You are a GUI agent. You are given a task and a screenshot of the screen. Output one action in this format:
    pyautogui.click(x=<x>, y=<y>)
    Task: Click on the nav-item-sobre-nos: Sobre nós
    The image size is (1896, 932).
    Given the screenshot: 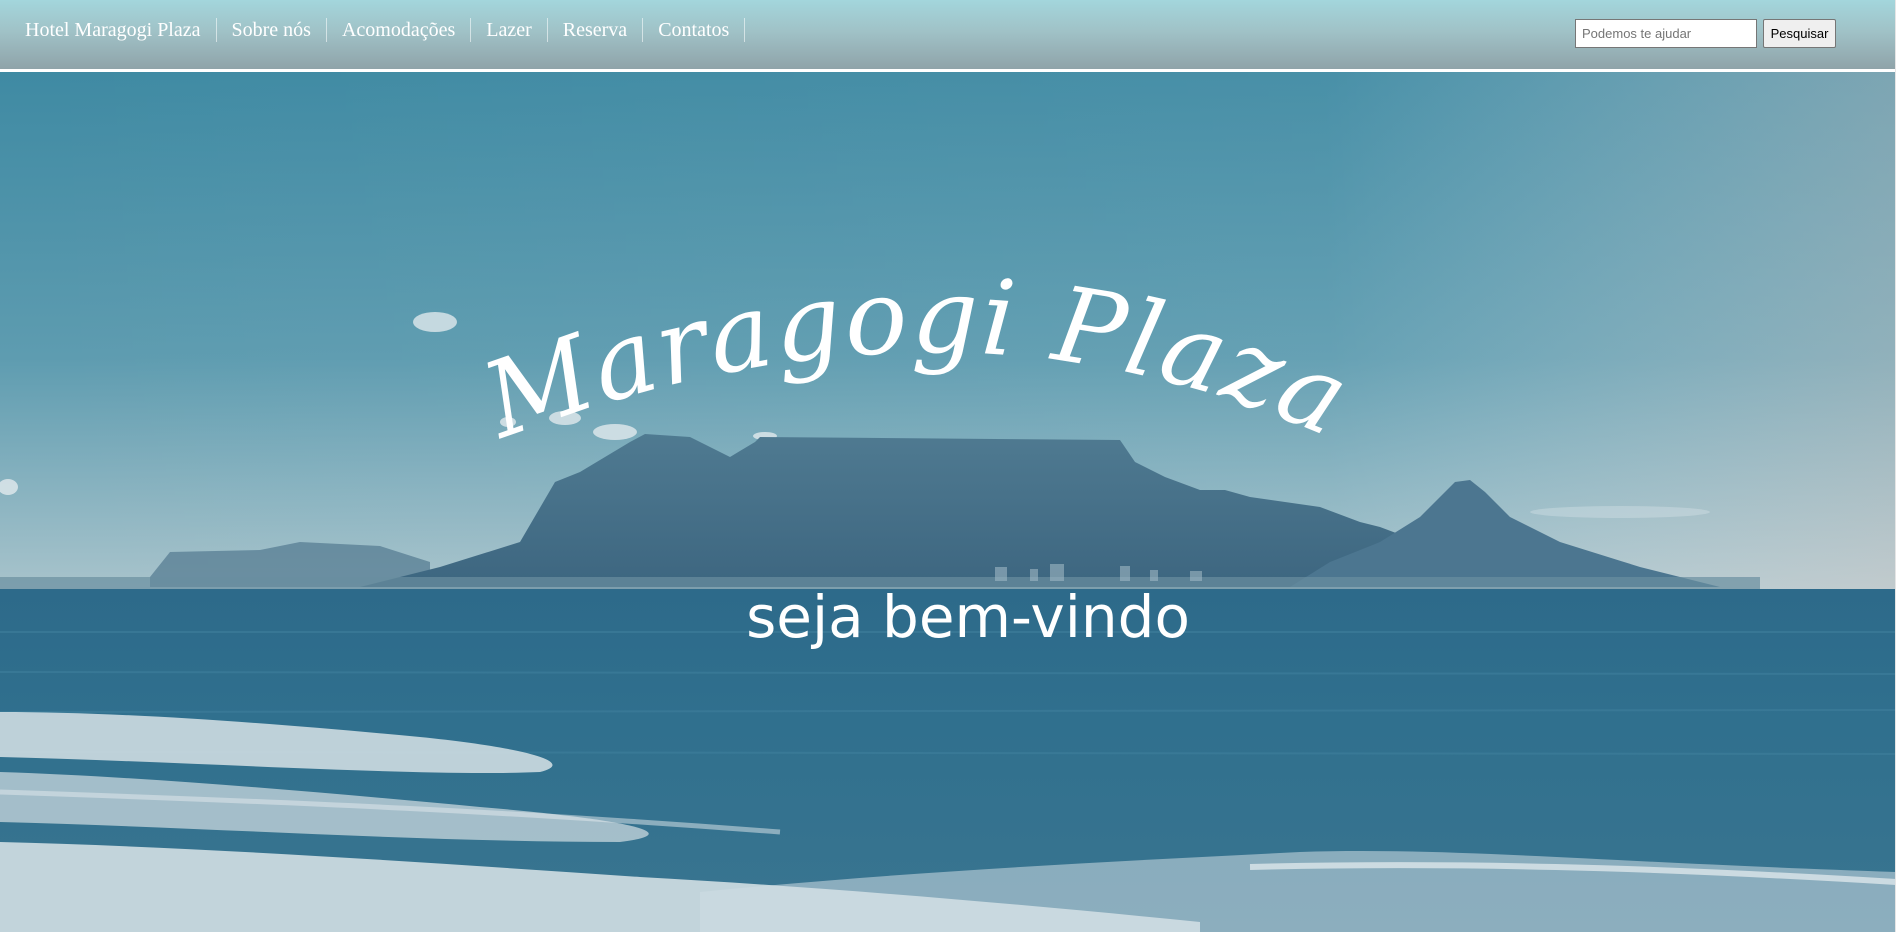 What is the action you would take?
    pyautogui.click(x=272, y=30)
    